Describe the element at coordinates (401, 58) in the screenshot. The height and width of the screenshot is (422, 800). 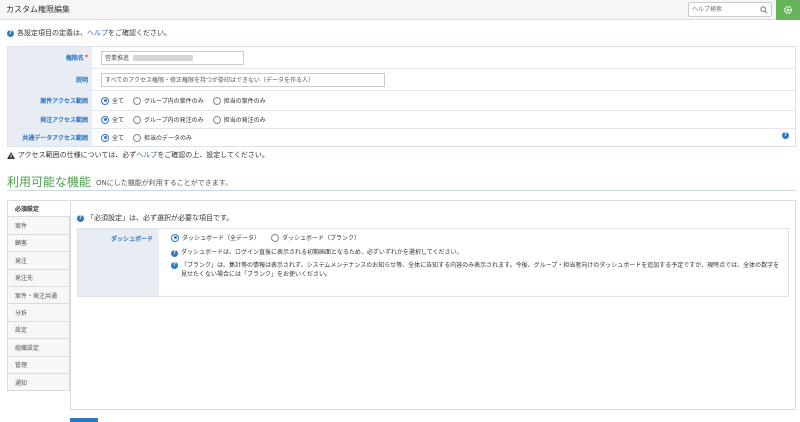
I see `row-permission-name: 権限名 * 営業推進` at that location.